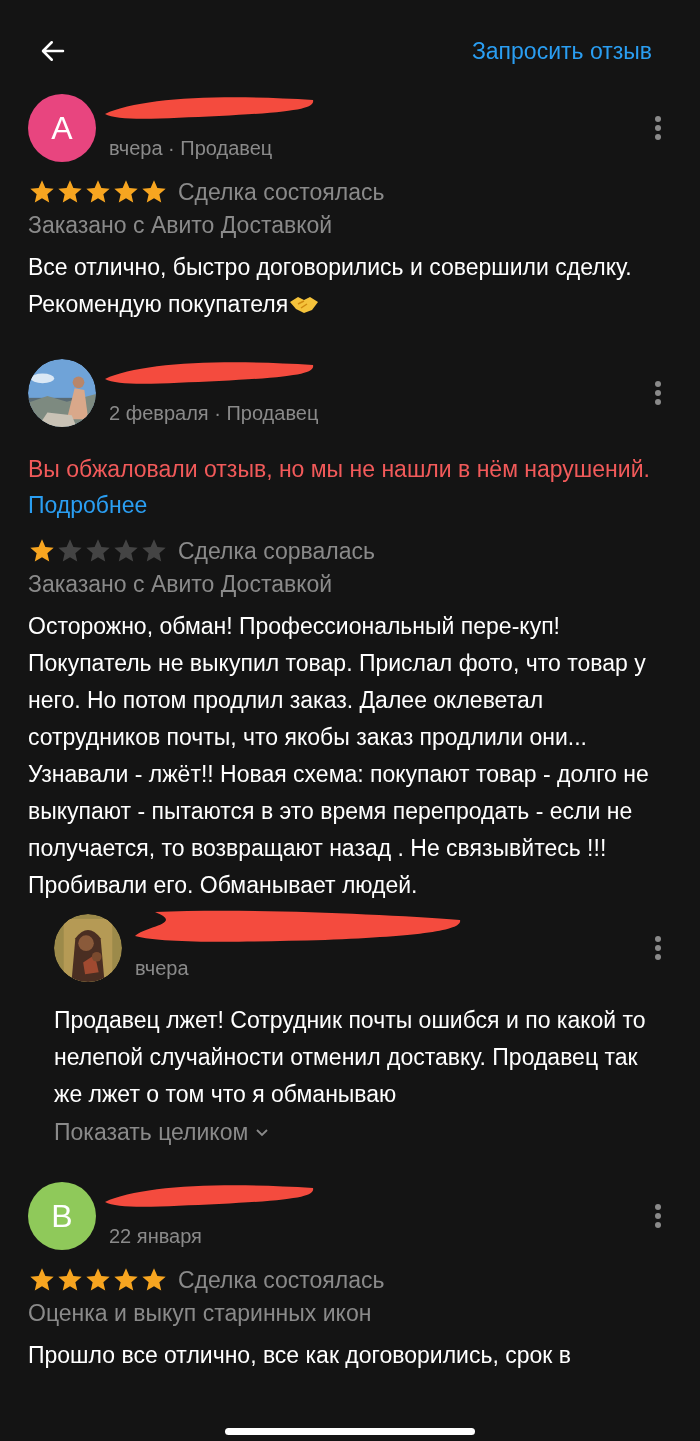  Describe the element at coordinates (300, 1355) in the screenshot. I see `review-text: Прошло все отлично, все как договорились, срок в` at that location.